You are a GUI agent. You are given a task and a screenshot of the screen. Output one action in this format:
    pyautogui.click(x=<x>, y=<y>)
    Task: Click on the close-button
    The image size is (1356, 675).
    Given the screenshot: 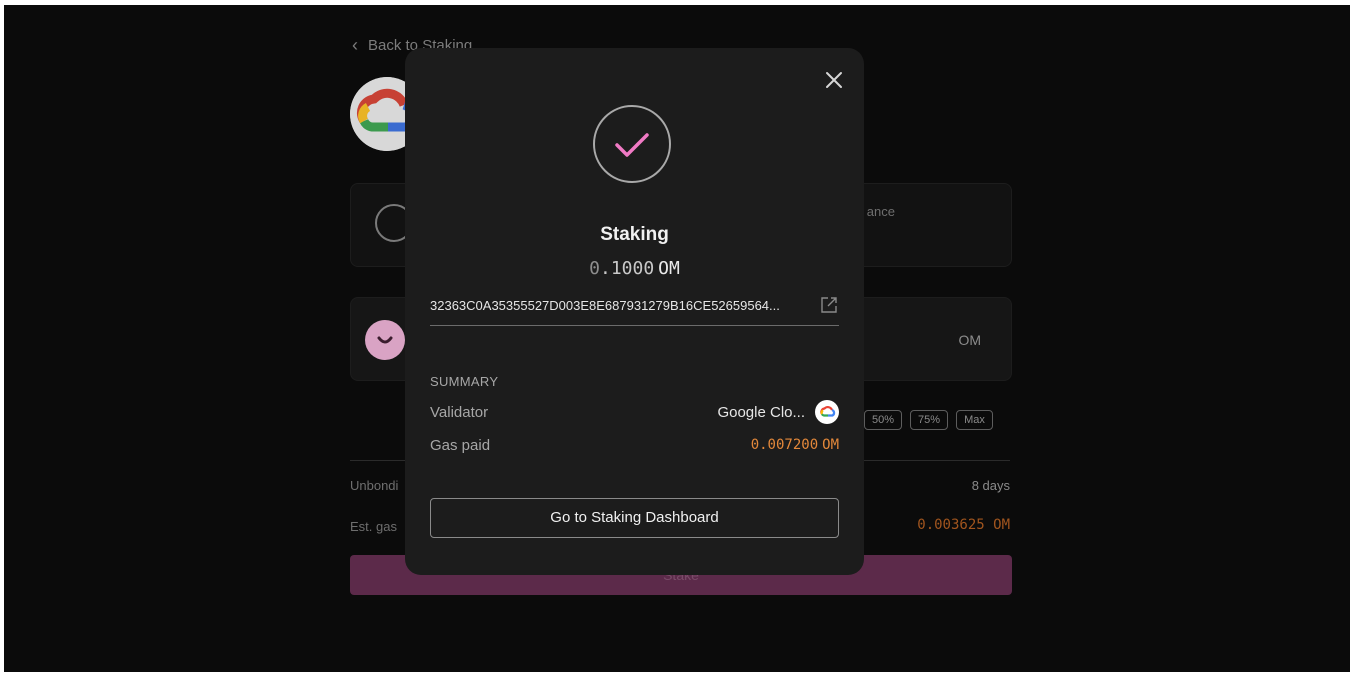 What is the action you would take?
    pyautogui.click(x=834, y=80)
    